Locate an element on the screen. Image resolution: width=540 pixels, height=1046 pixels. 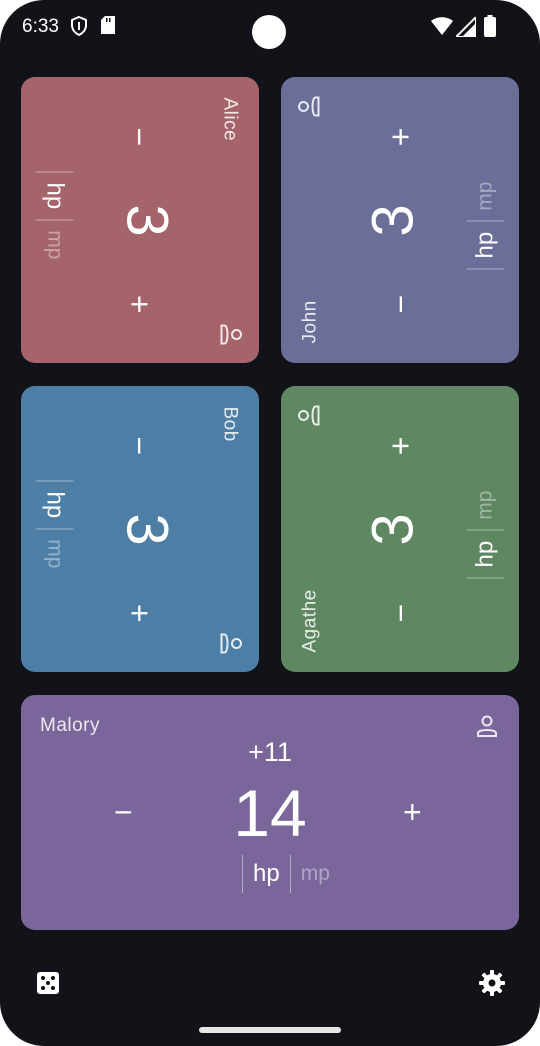
life-delta: +11 is located at coordinates (270, 752).